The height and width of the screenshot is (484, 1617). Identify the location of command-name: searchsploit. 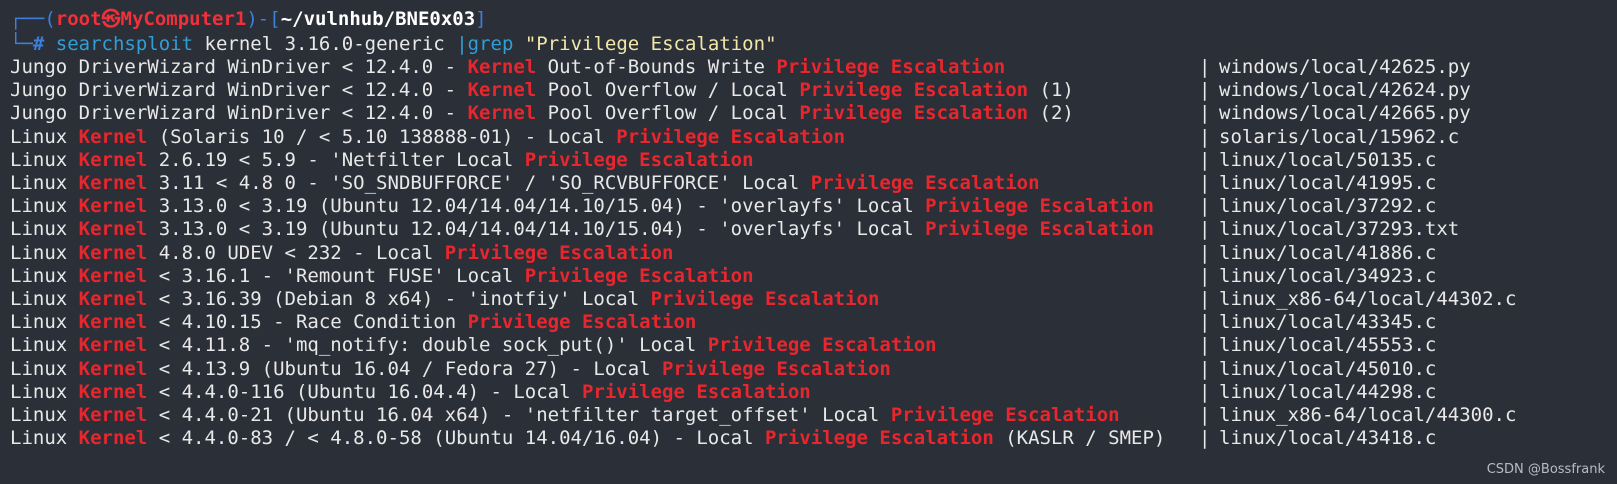
(124, 44).